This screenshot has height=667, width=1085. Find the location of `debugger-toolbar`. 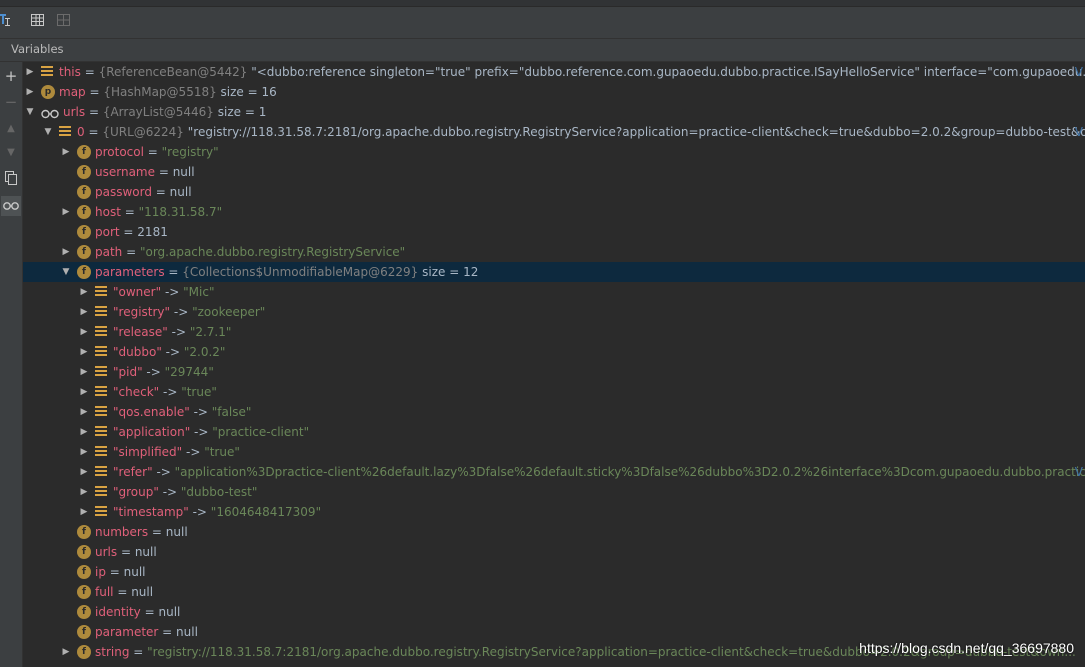

debugger-toolbar is located at coordinates (542, 19).